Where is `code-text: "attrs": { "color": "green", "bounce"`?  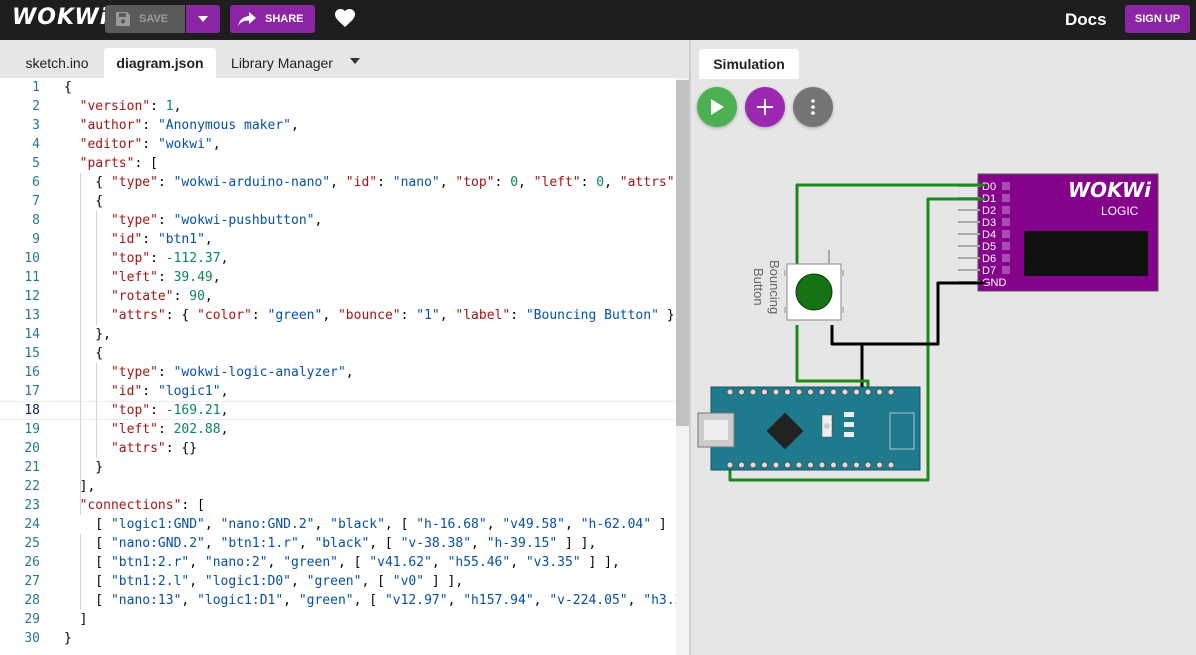 code-text: "attrs": { "color": "green", "bounce" is located at coordinates (392, 315).